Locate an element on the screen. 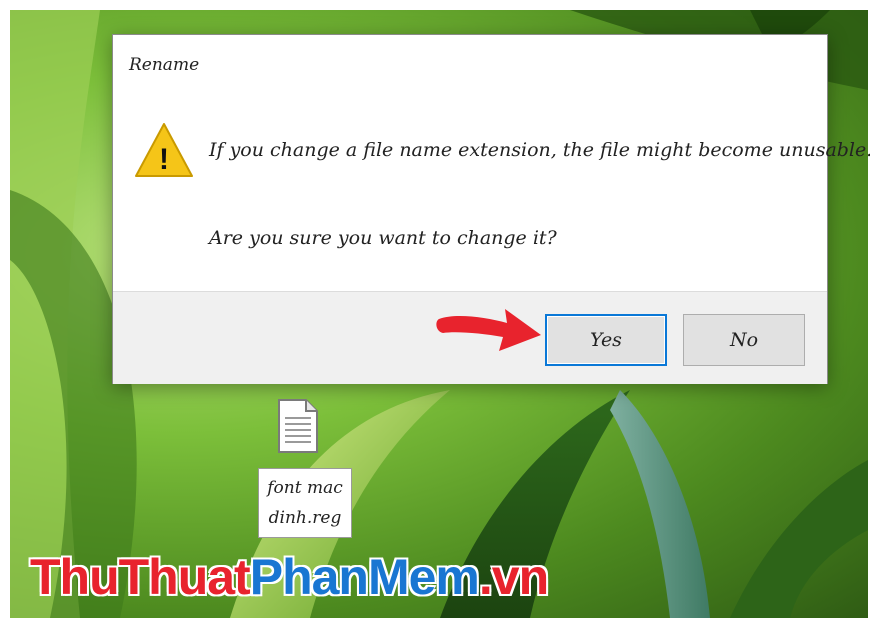 The width and height of the screenshot is (870, 620). site-watermark: ThuThuatPhanMem.vn is located at coordinates (289, 577).